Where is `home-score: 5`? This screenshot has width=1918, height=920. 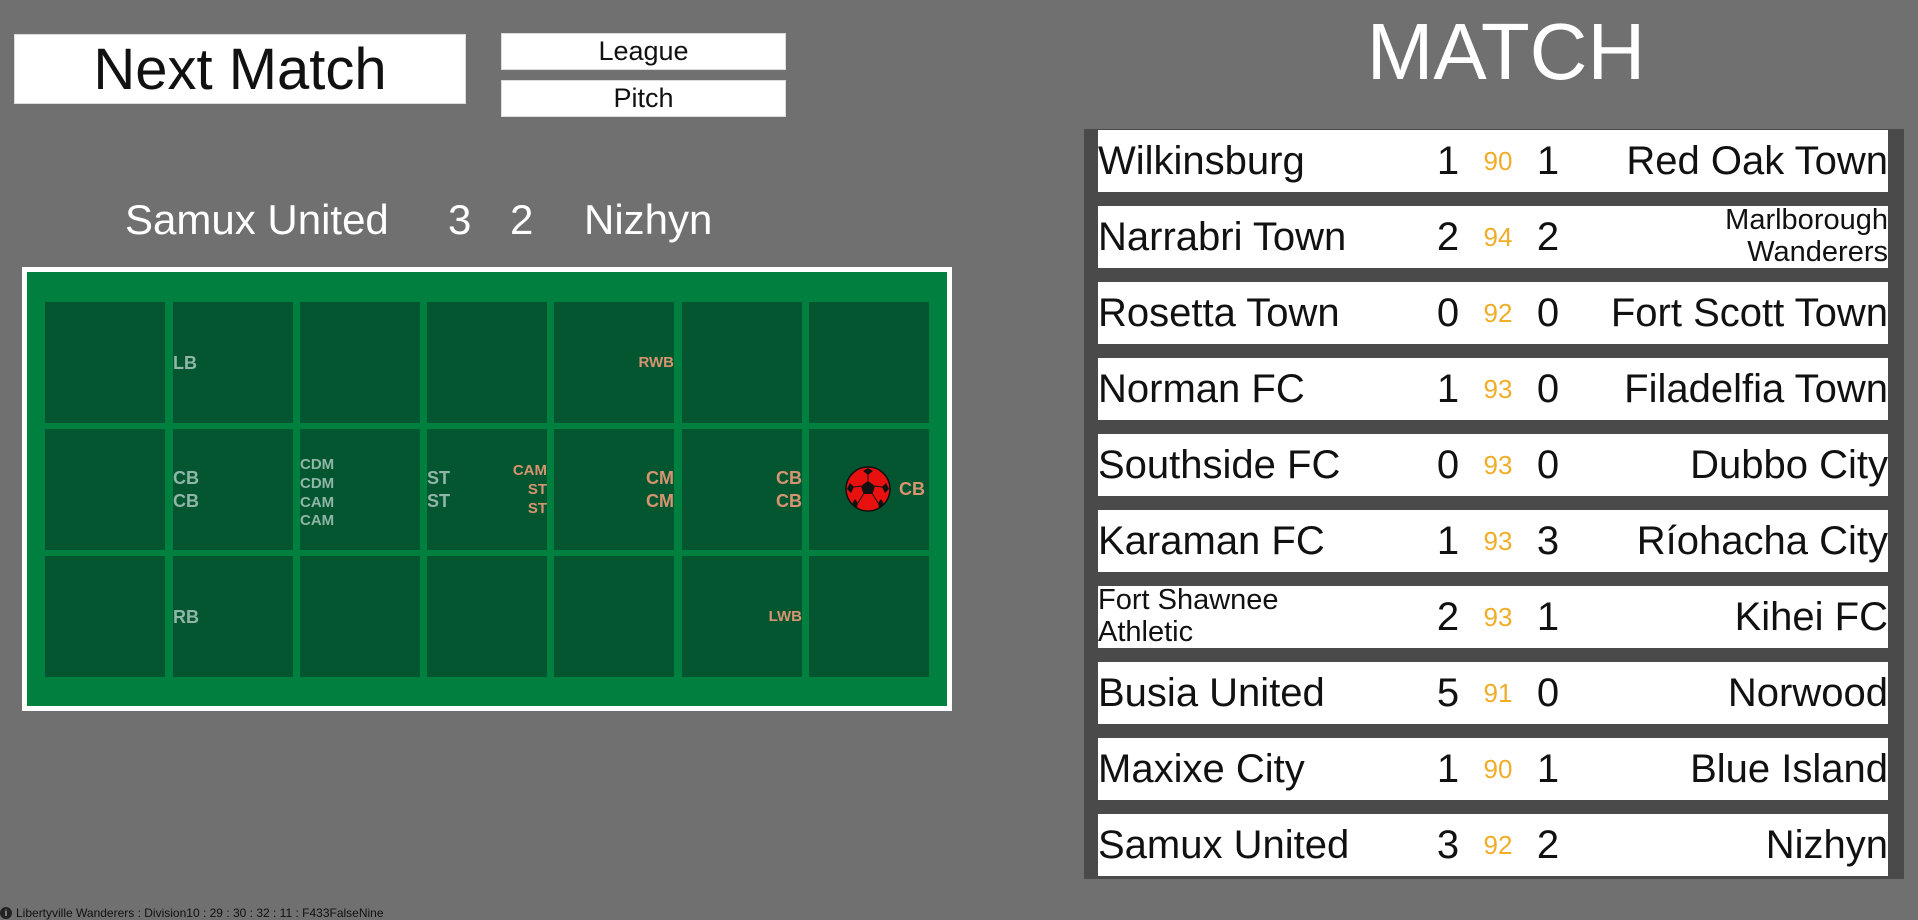
home-score: 5 is located at coordinates (1448, 692).